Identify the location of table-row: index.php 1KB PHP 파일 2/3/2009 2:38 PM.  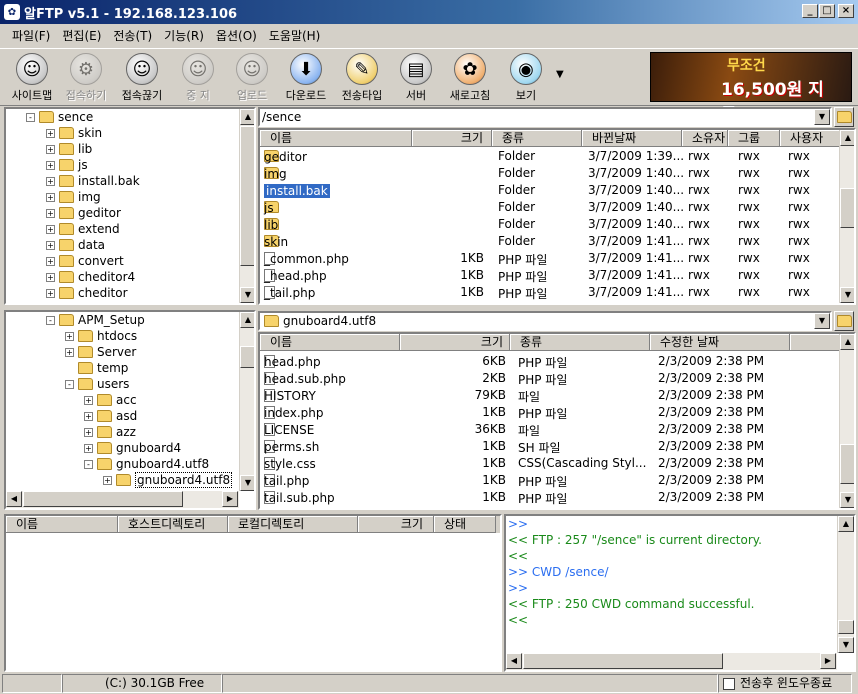
(550, 412).